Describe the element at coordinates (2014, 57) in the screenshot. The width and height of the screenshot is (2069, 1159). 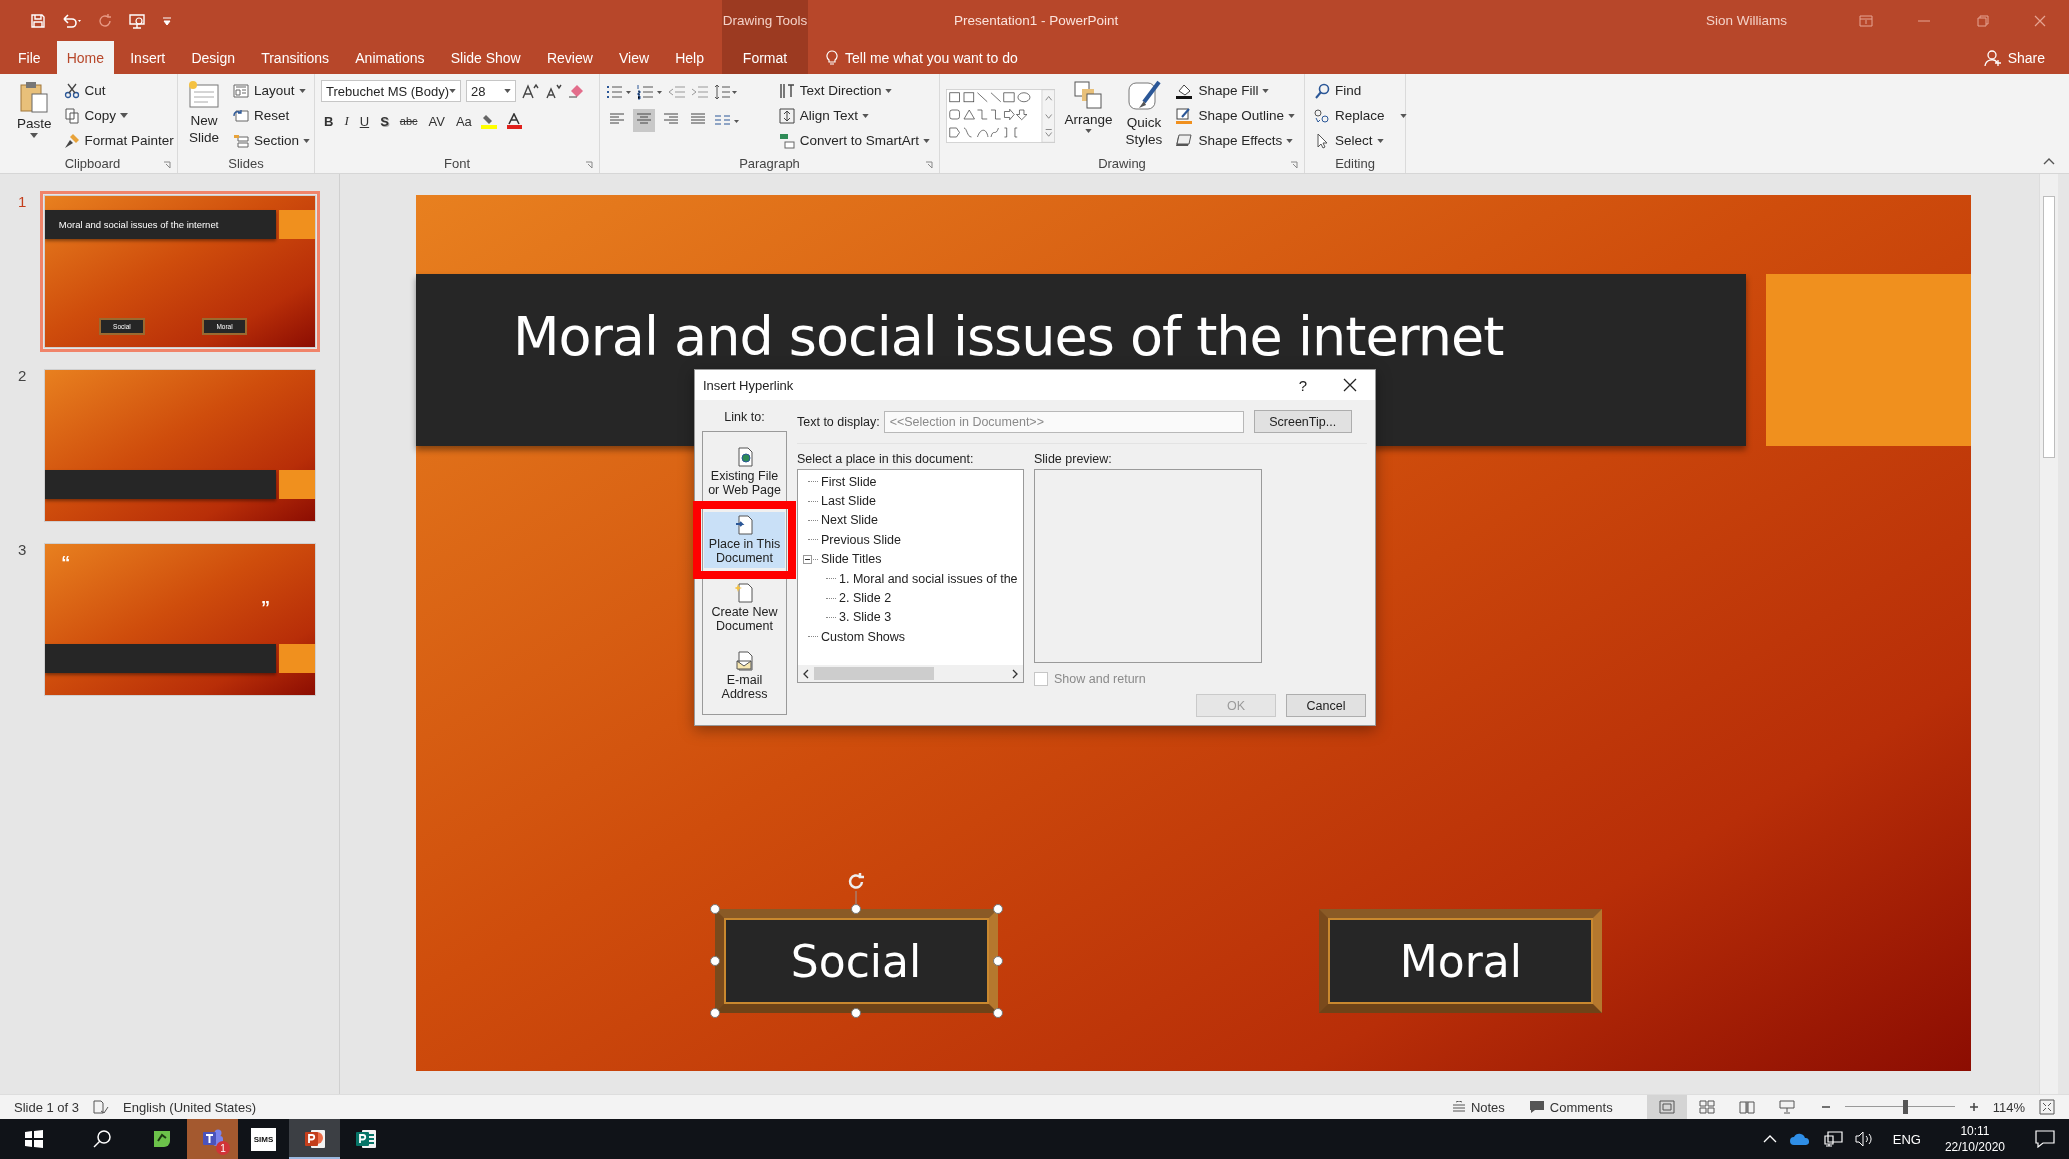
I see `share-button: Share` at that location.